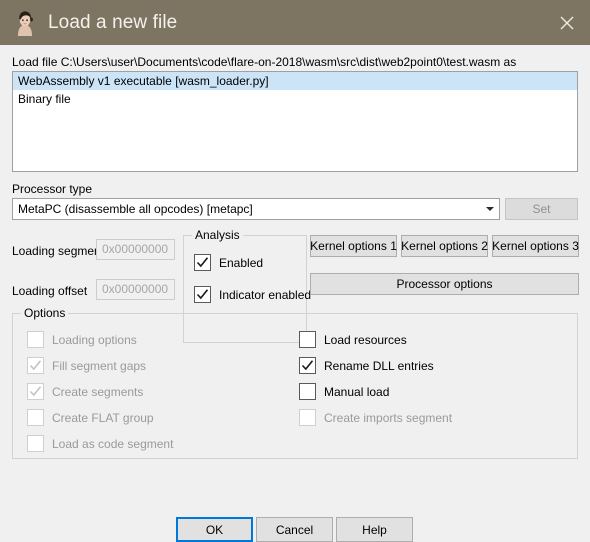 The width and height of the screenshot is (590, 542). What do you see at coordinates (295, 22) in the screenshot?
I see `title-bar: Load a new file` at bounding box center [295, 22].